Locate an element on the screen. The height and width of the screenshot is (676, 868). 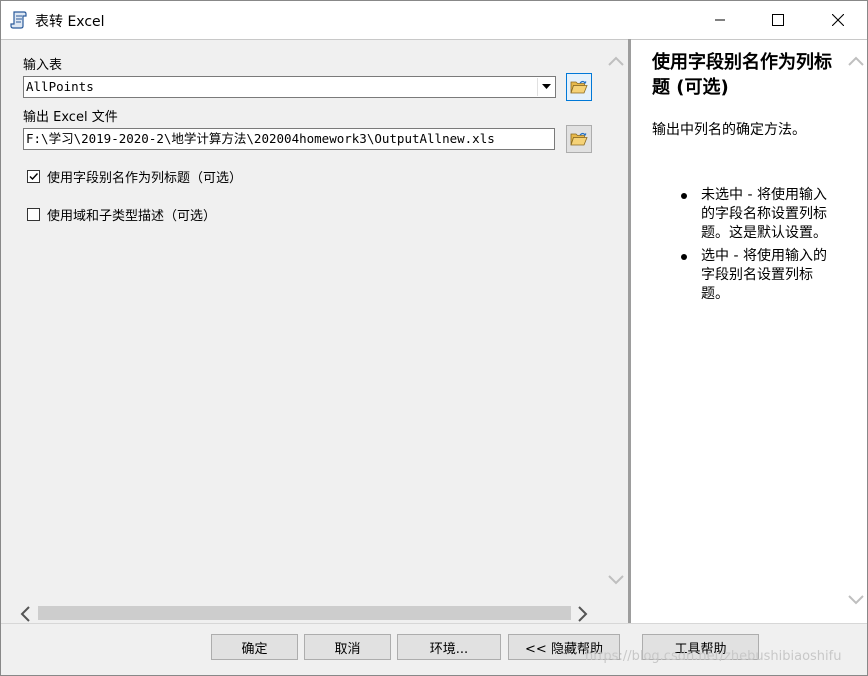
horizontal-scroll-thumb is located at coordinates (304, 613).